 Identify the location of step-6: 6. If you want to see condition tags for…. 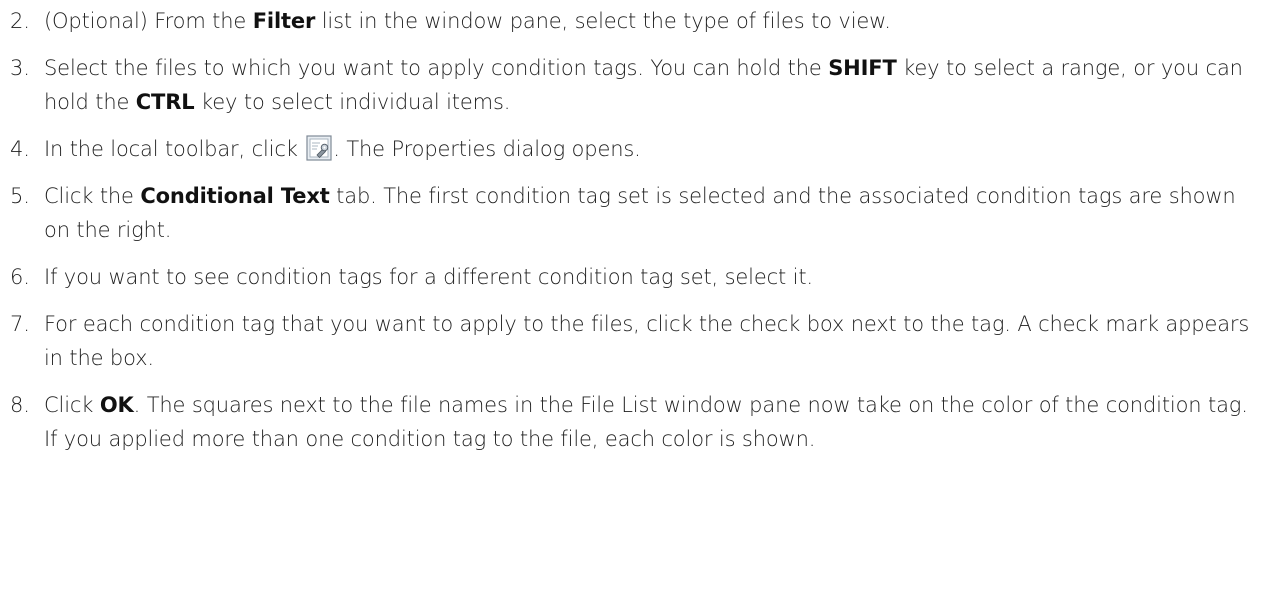
(639, 277).